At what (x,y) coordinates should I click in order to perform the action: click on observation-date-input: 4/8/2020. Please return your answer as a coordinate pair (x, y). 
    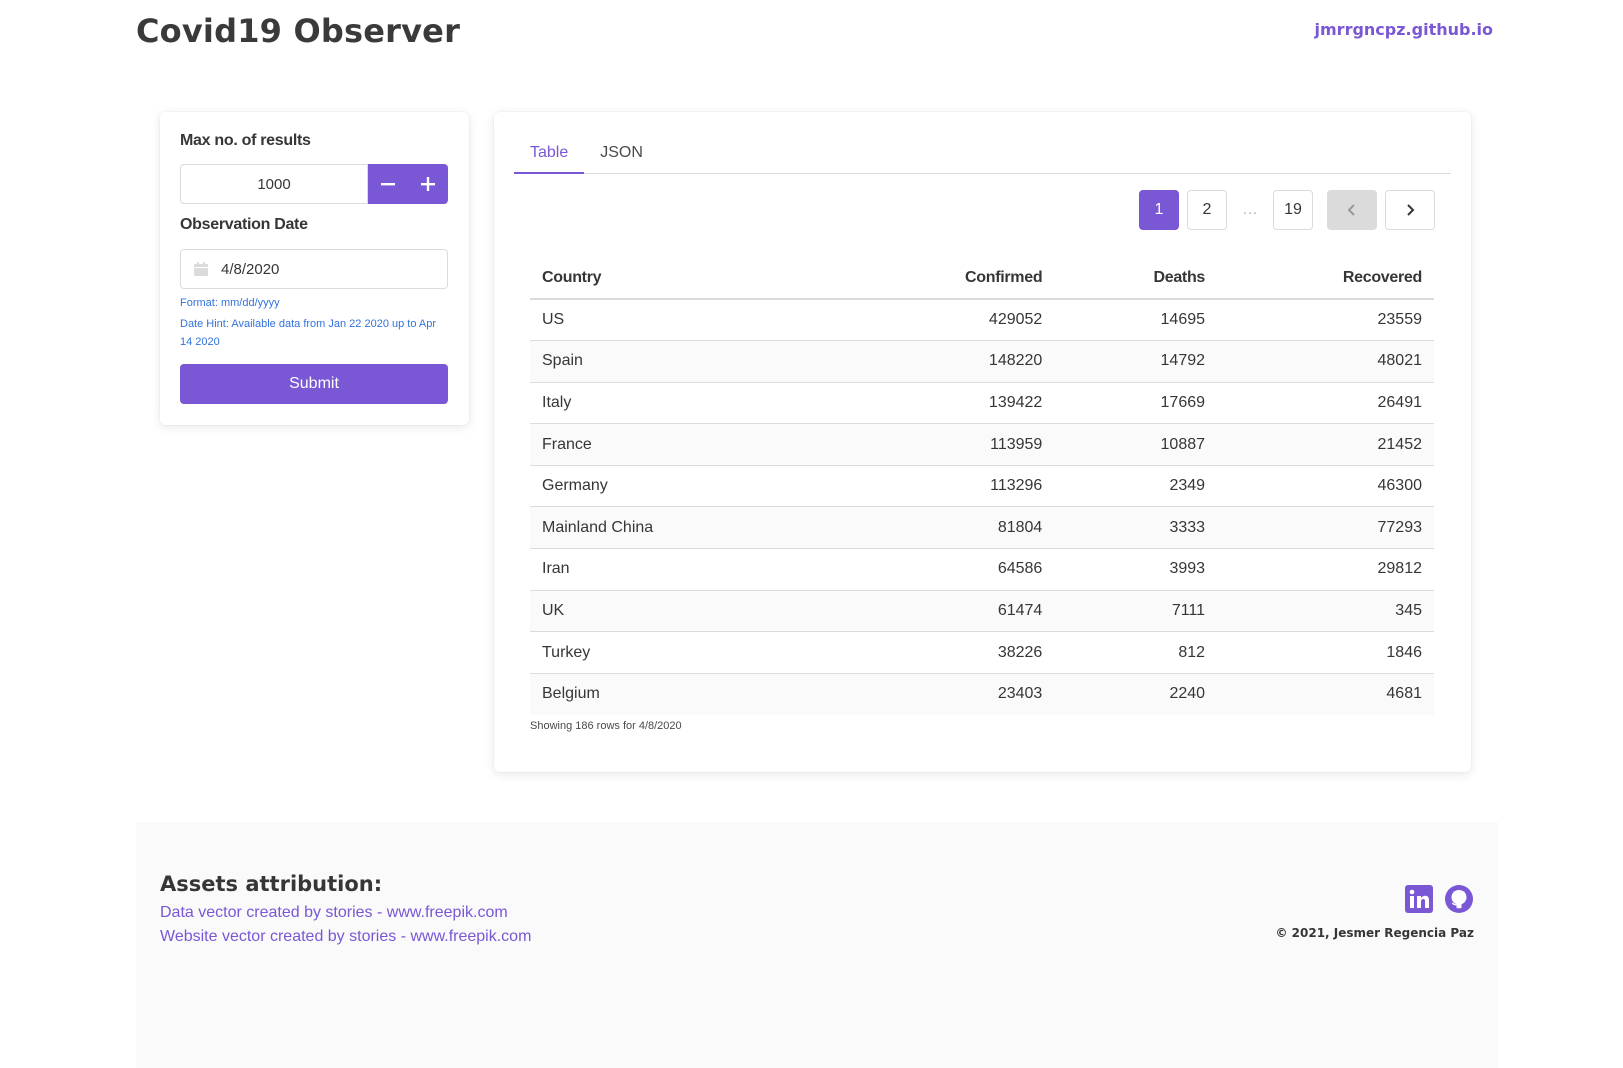
    Looking at the image, I should click on (314, 269).